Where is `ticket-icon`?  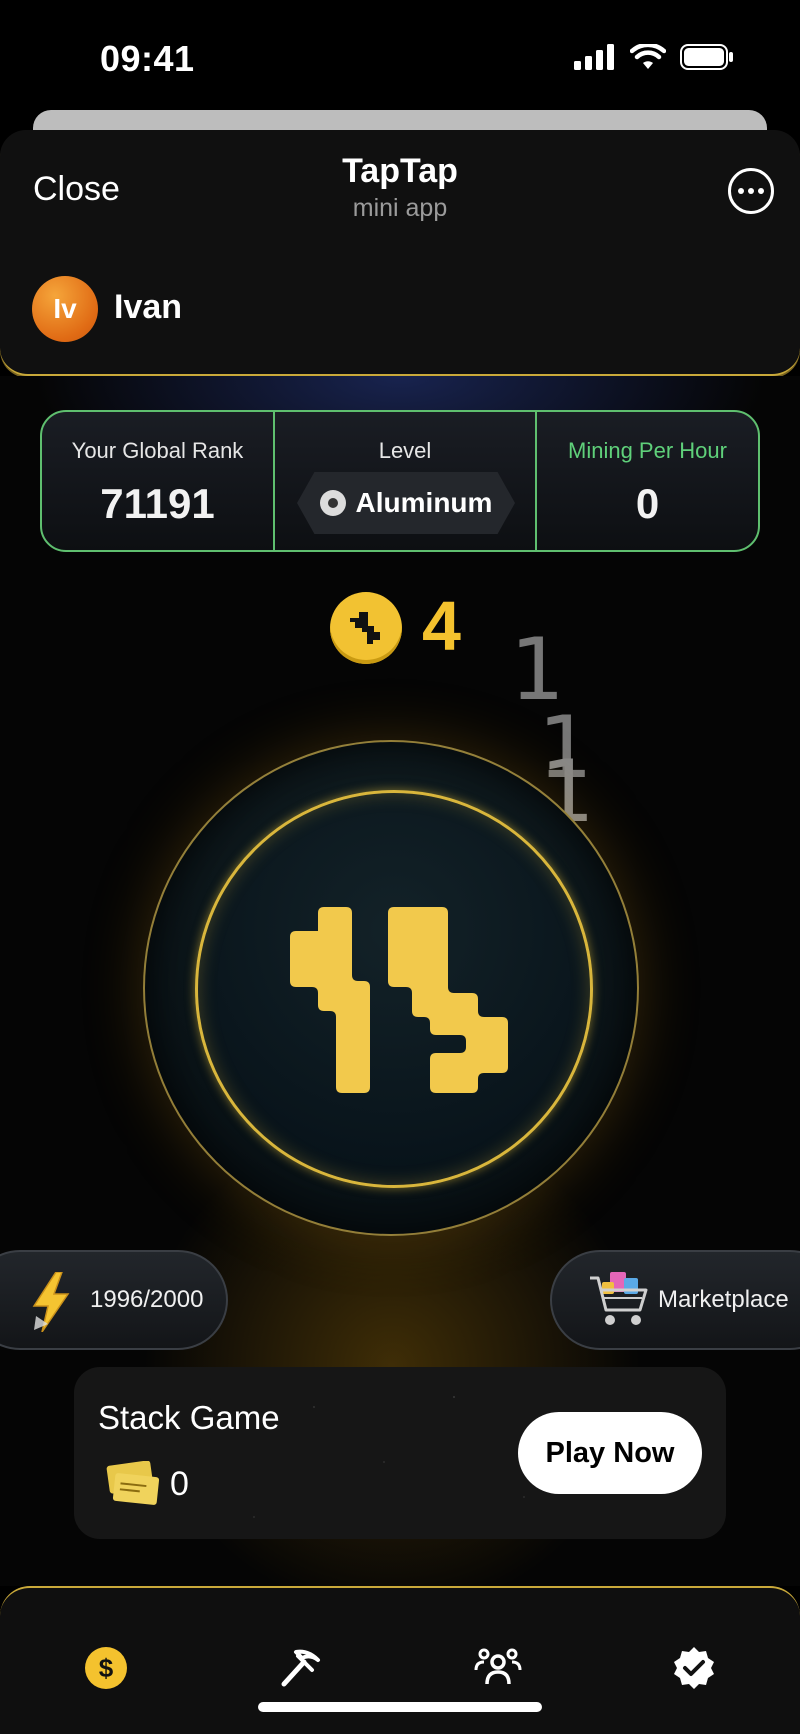 ticket-icon is located at coordinates (133, 1483).